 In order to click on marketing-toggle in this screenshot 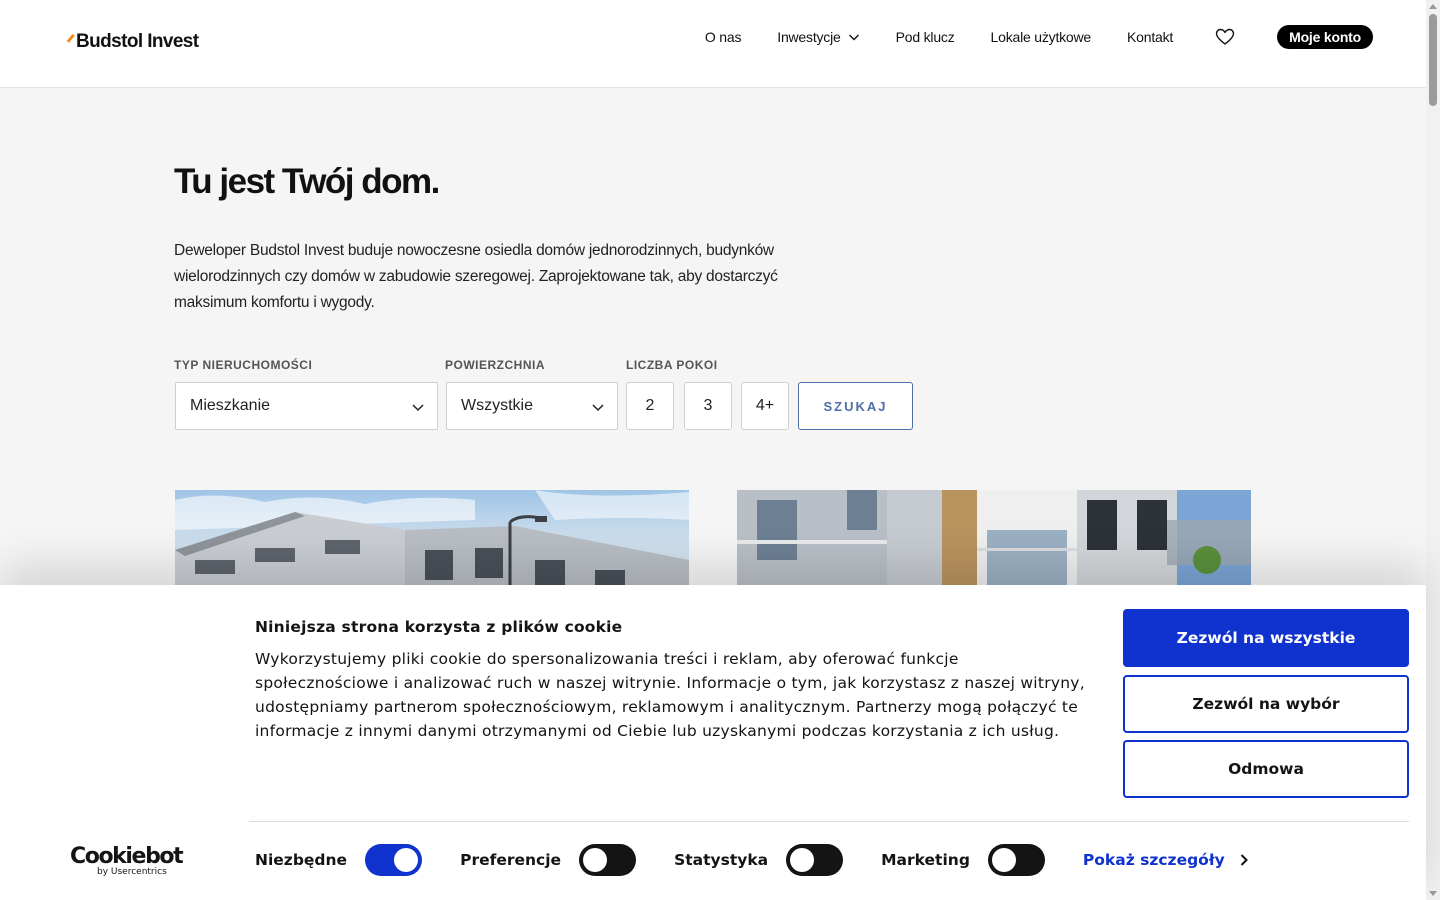, I will do `click(1016, 860)`.